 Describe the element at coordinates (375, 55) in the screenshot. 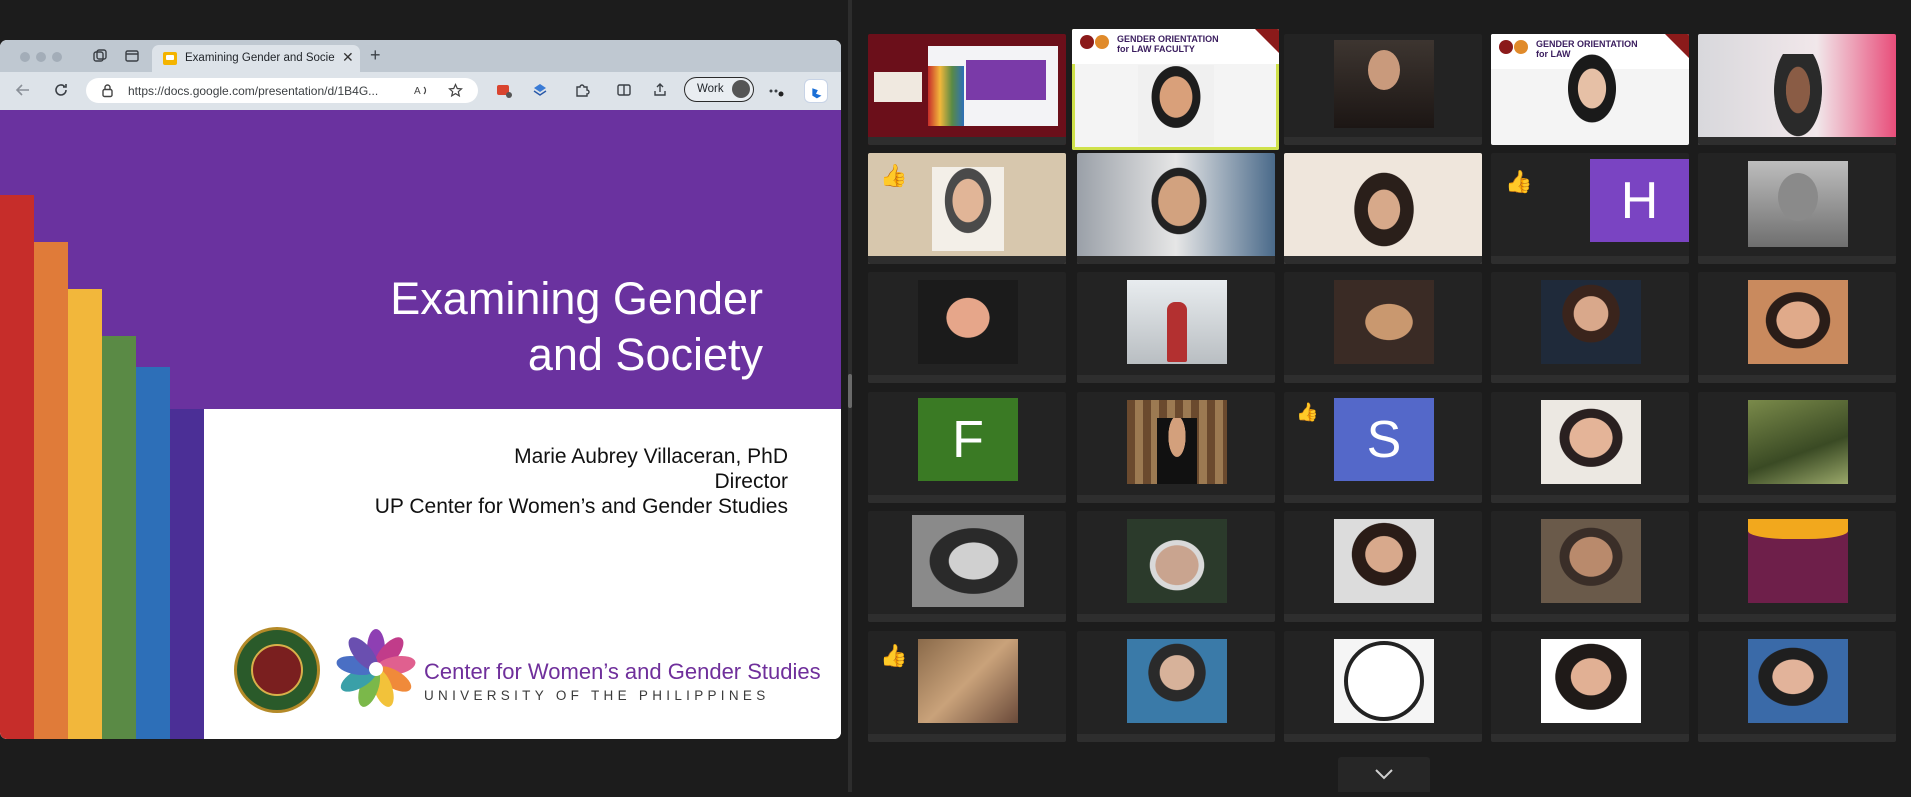

I see `new-tab-icon: +` at that location.